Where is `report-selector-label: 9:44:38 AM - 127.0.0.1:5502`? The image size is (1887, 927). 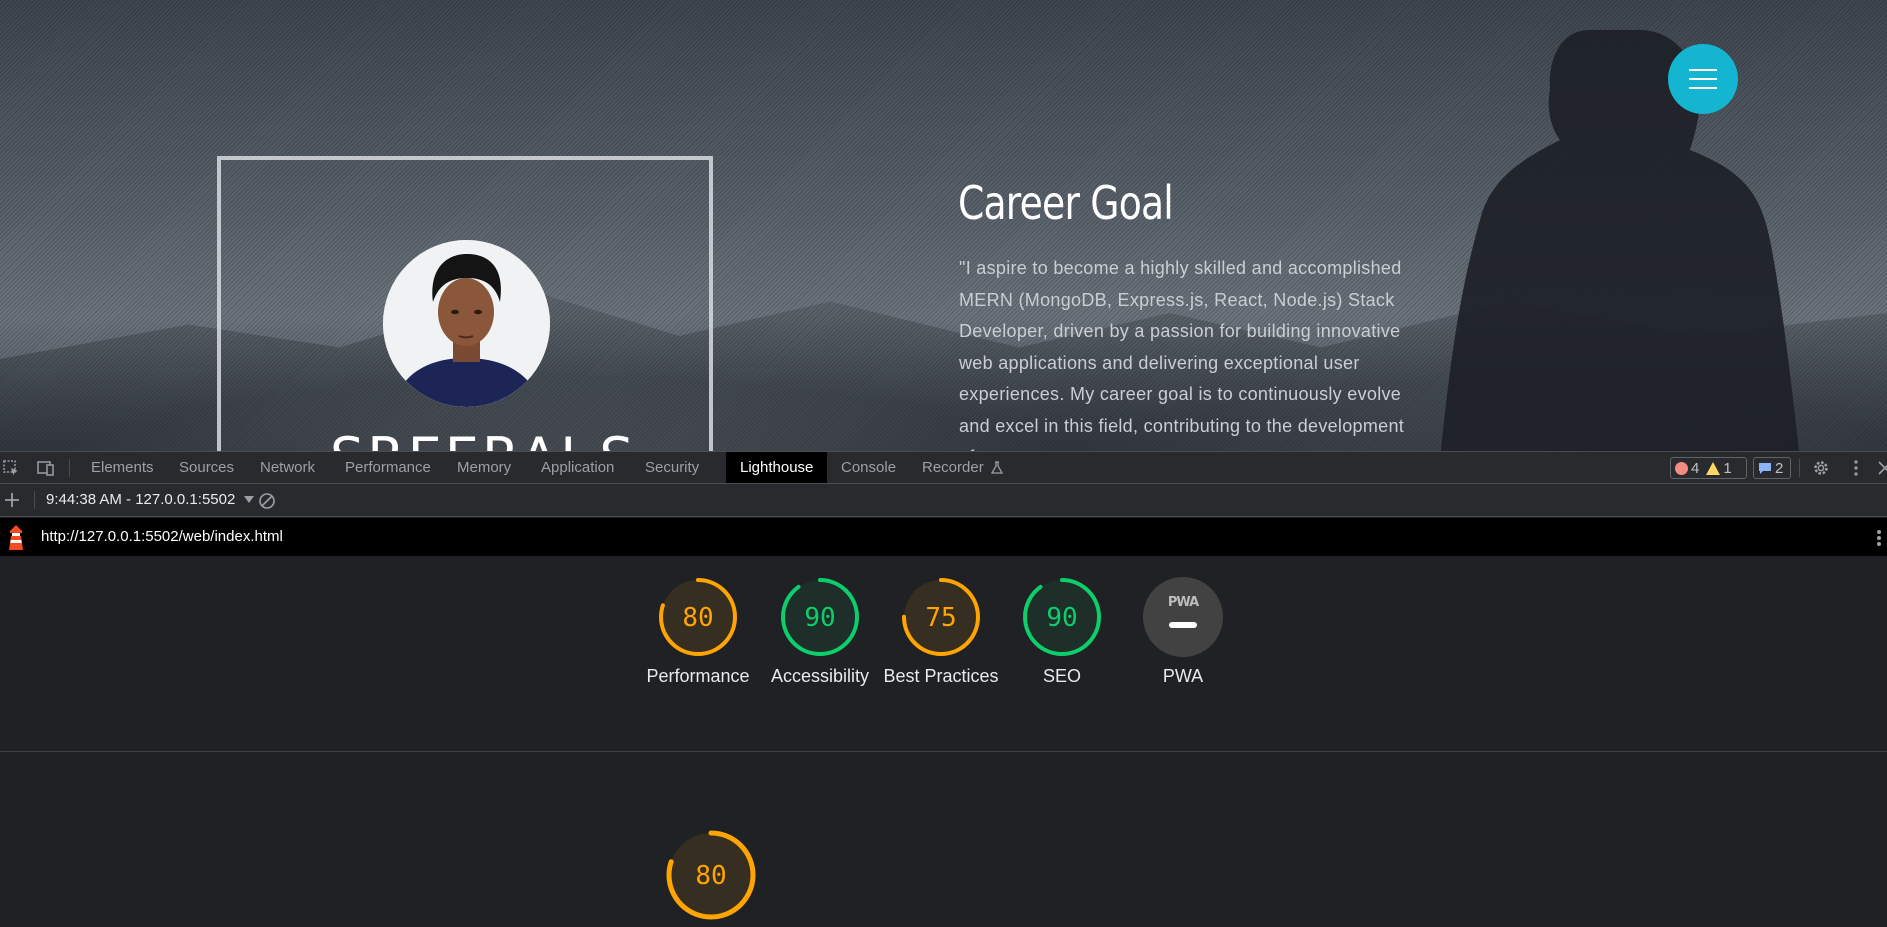 report-selector-label: 9:44:38 AM - 127.0.0.1:5502 is located at coordinates (141, 499).